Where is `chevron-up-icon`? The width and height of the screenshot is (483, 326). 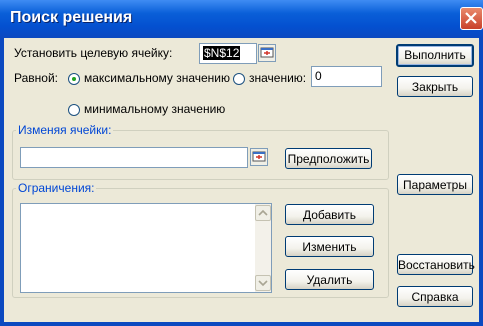 chevron-up-icon is located at coordinates (263, 212).